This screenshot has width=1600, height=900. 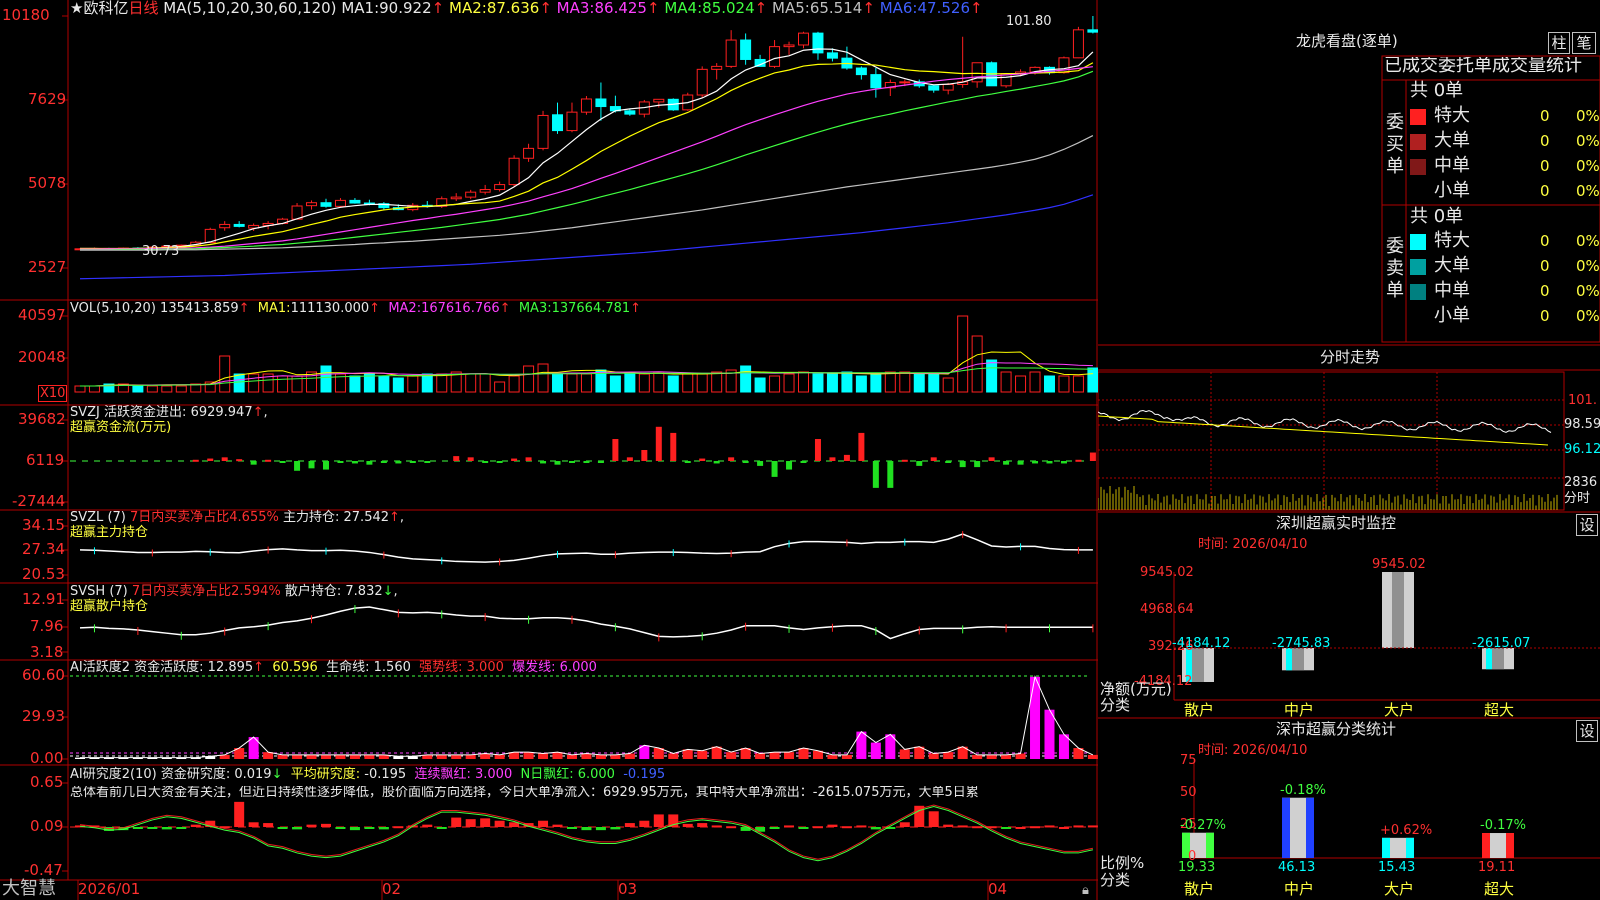 What do you see at coordinates (547, 774) in the screenshot?
I see `ai-nday-label: N日飘红:` at bounding box center [547, 774].